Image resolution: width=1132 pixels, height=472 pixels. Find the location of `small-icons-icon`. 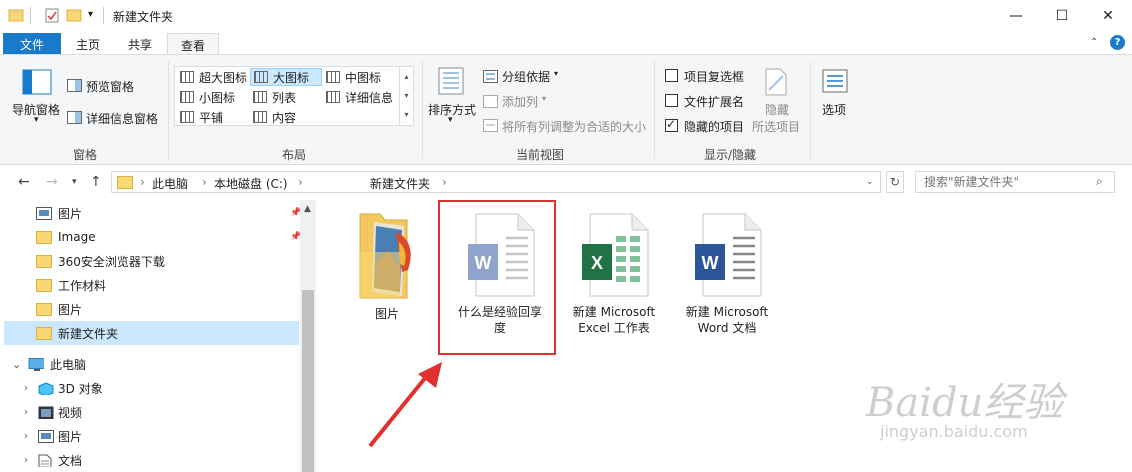

small-icons-icon is located at coordinates (187, 97).